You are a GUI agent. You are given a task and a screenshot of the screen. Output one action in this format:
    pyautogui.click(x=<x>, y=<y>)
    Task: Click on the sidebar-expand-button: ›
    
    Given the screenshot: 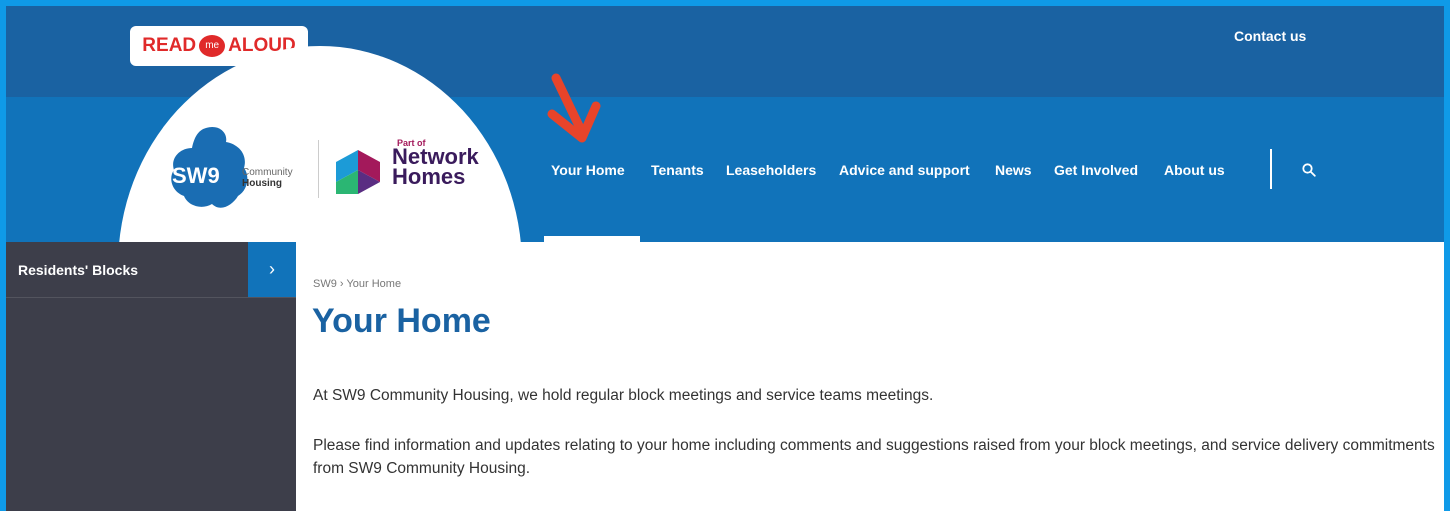 What is the action you would take?
    pyautogui.click(x=272, y=269)
    